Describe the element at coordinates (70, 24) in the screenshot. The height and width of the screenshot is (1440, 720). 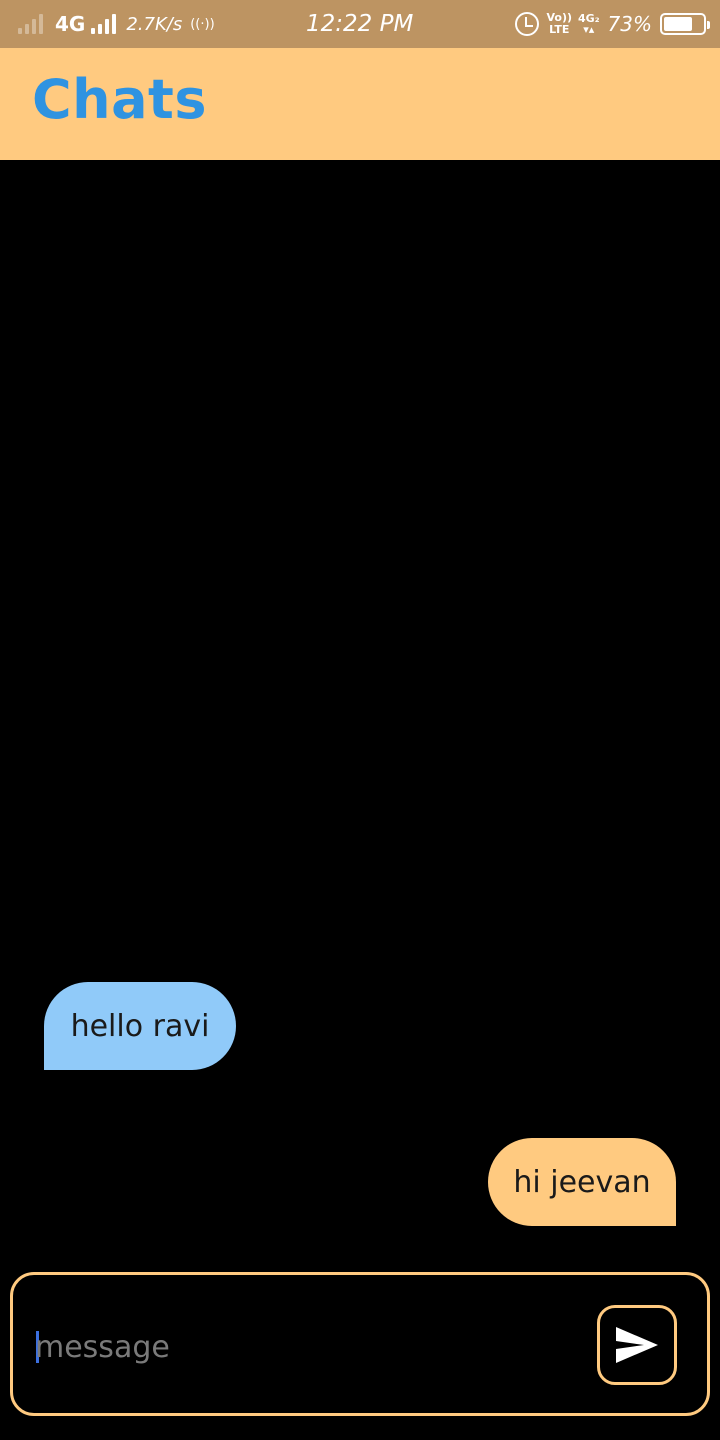
I see `network-type: 4G` at that location.